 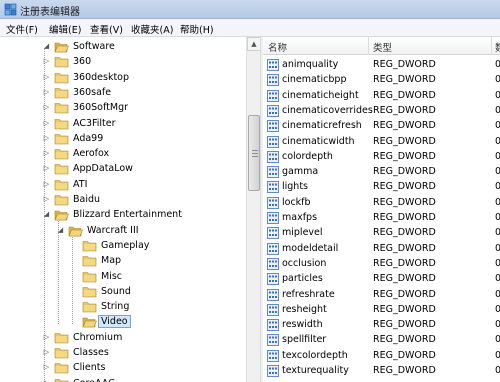 I want to click on tree-item: ◢ Blizzard Entertainment, so click(x=123, y=215).